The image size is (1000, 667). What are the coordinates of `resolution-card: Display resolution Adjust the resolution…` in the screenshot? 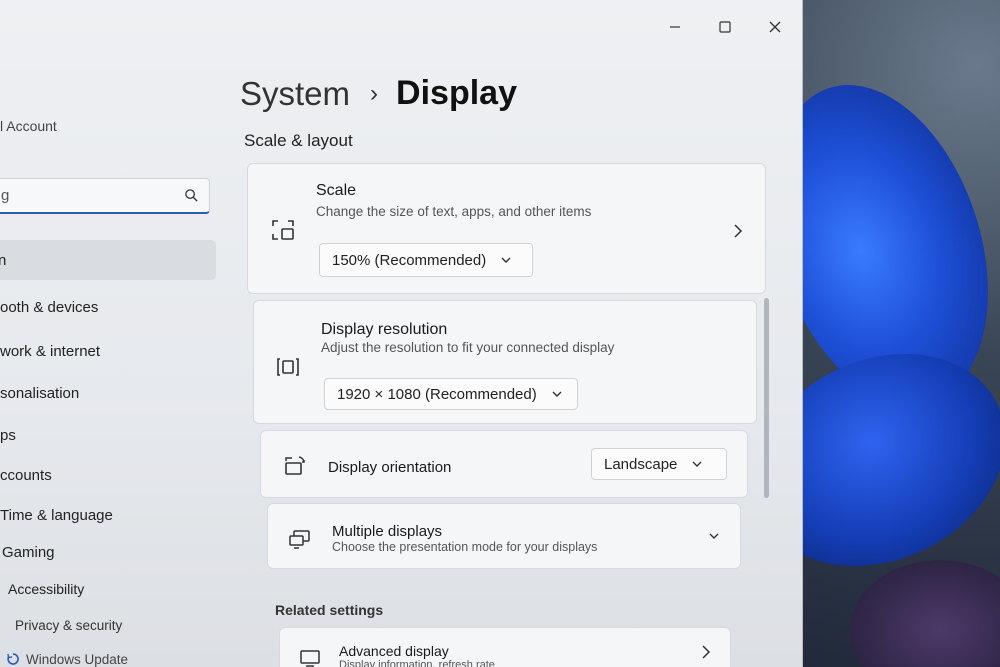 It's located at (505, 362).